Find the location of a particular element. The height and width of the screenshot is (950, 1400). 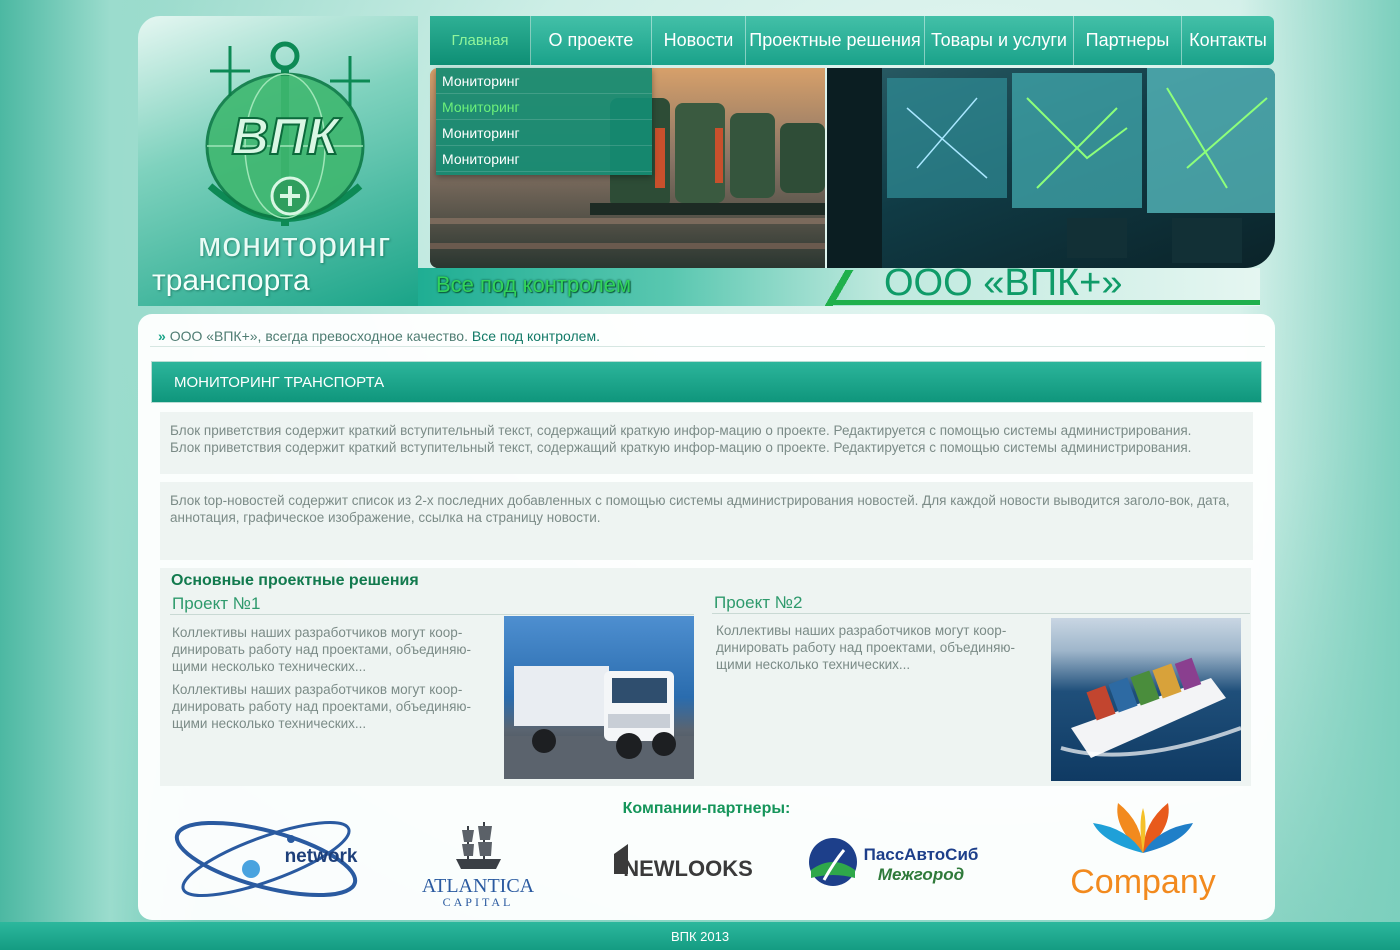

control-room-photo is located at coordinates (1051, 168).